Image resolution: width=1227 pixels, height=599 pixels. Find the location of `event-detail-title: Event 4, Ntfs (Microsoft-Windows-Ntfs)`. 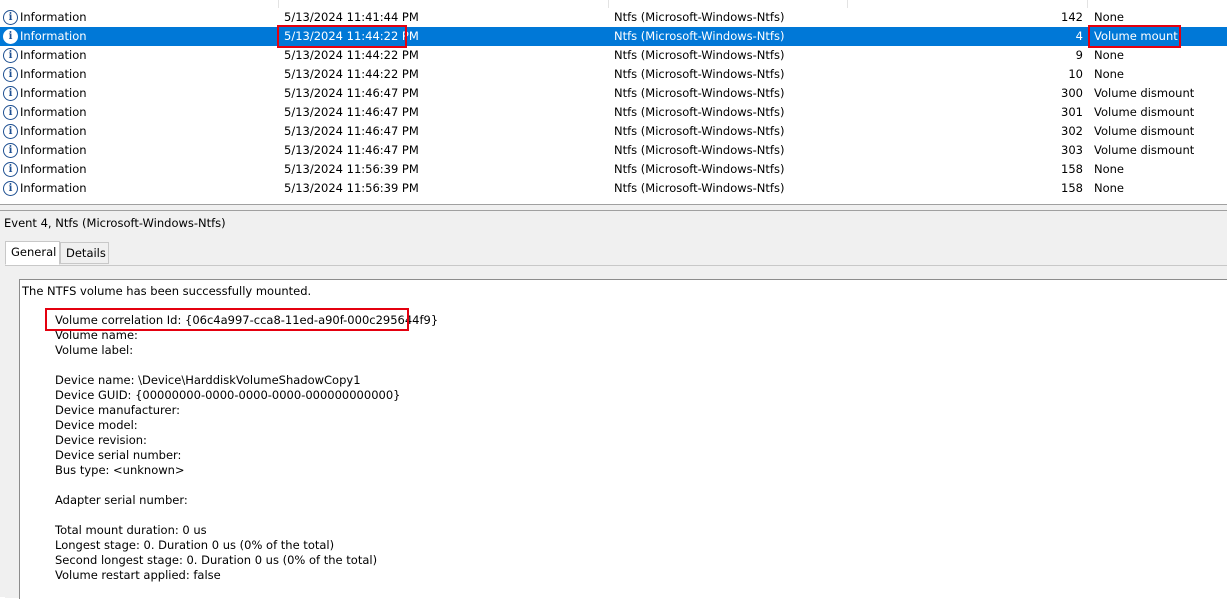

event-detail-title: Event 4, Ntfs (Microsoft-Windows-Ntfs) is located at coordinates (115, 223).